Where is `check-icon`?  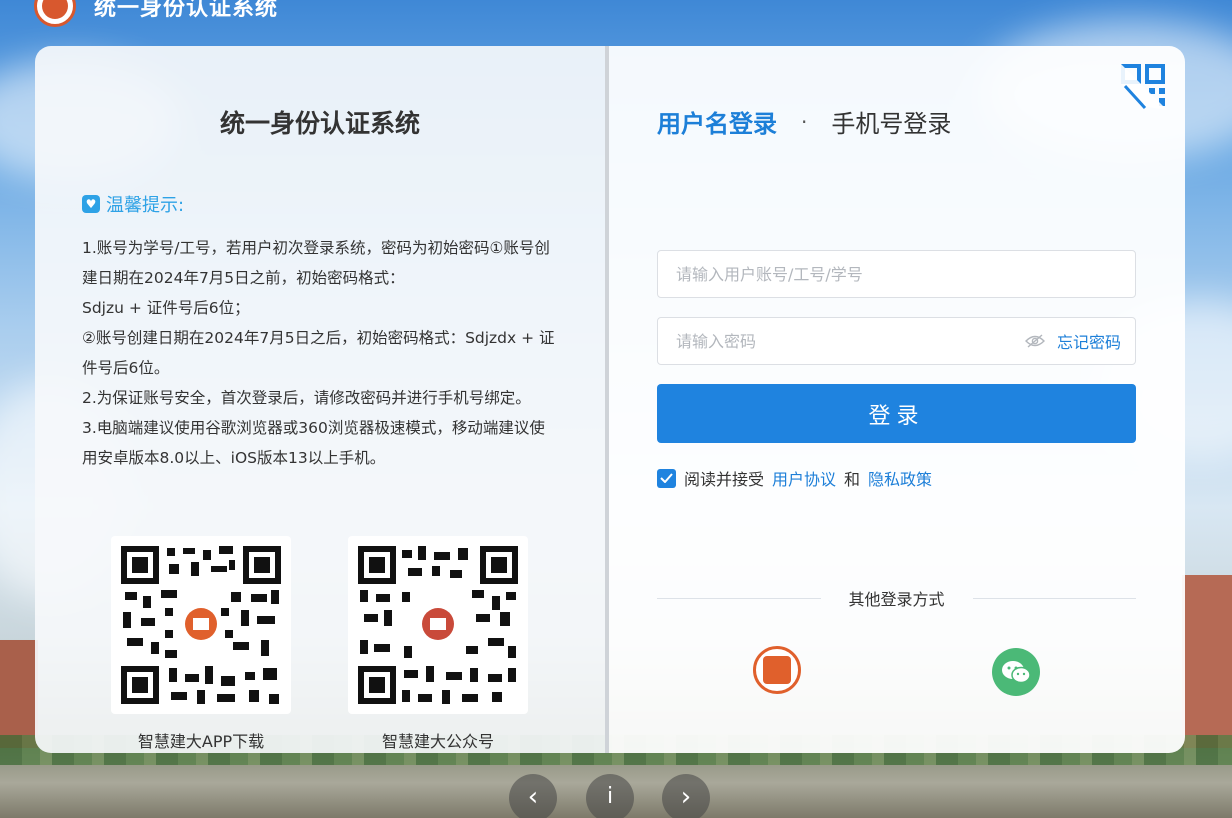
check-icon is located at coordinates (666, 478).